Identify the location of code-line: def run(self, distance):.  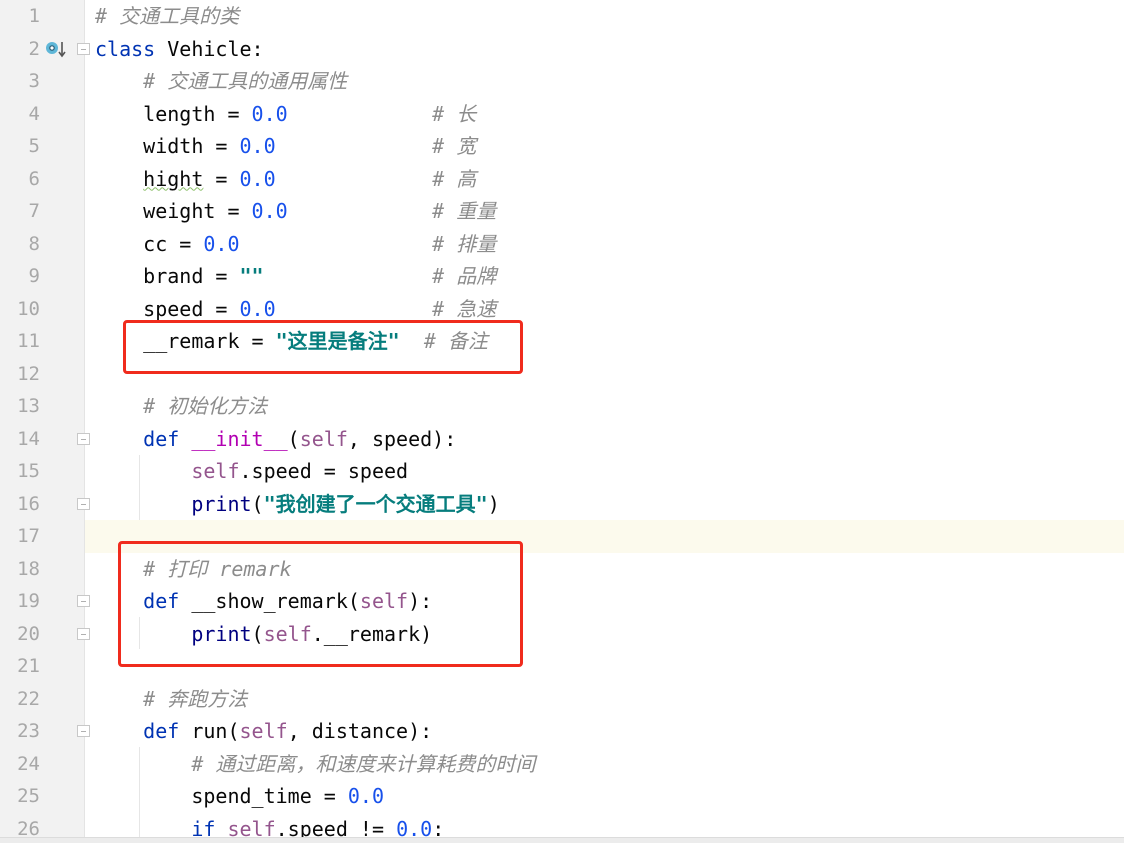
(604, 731).